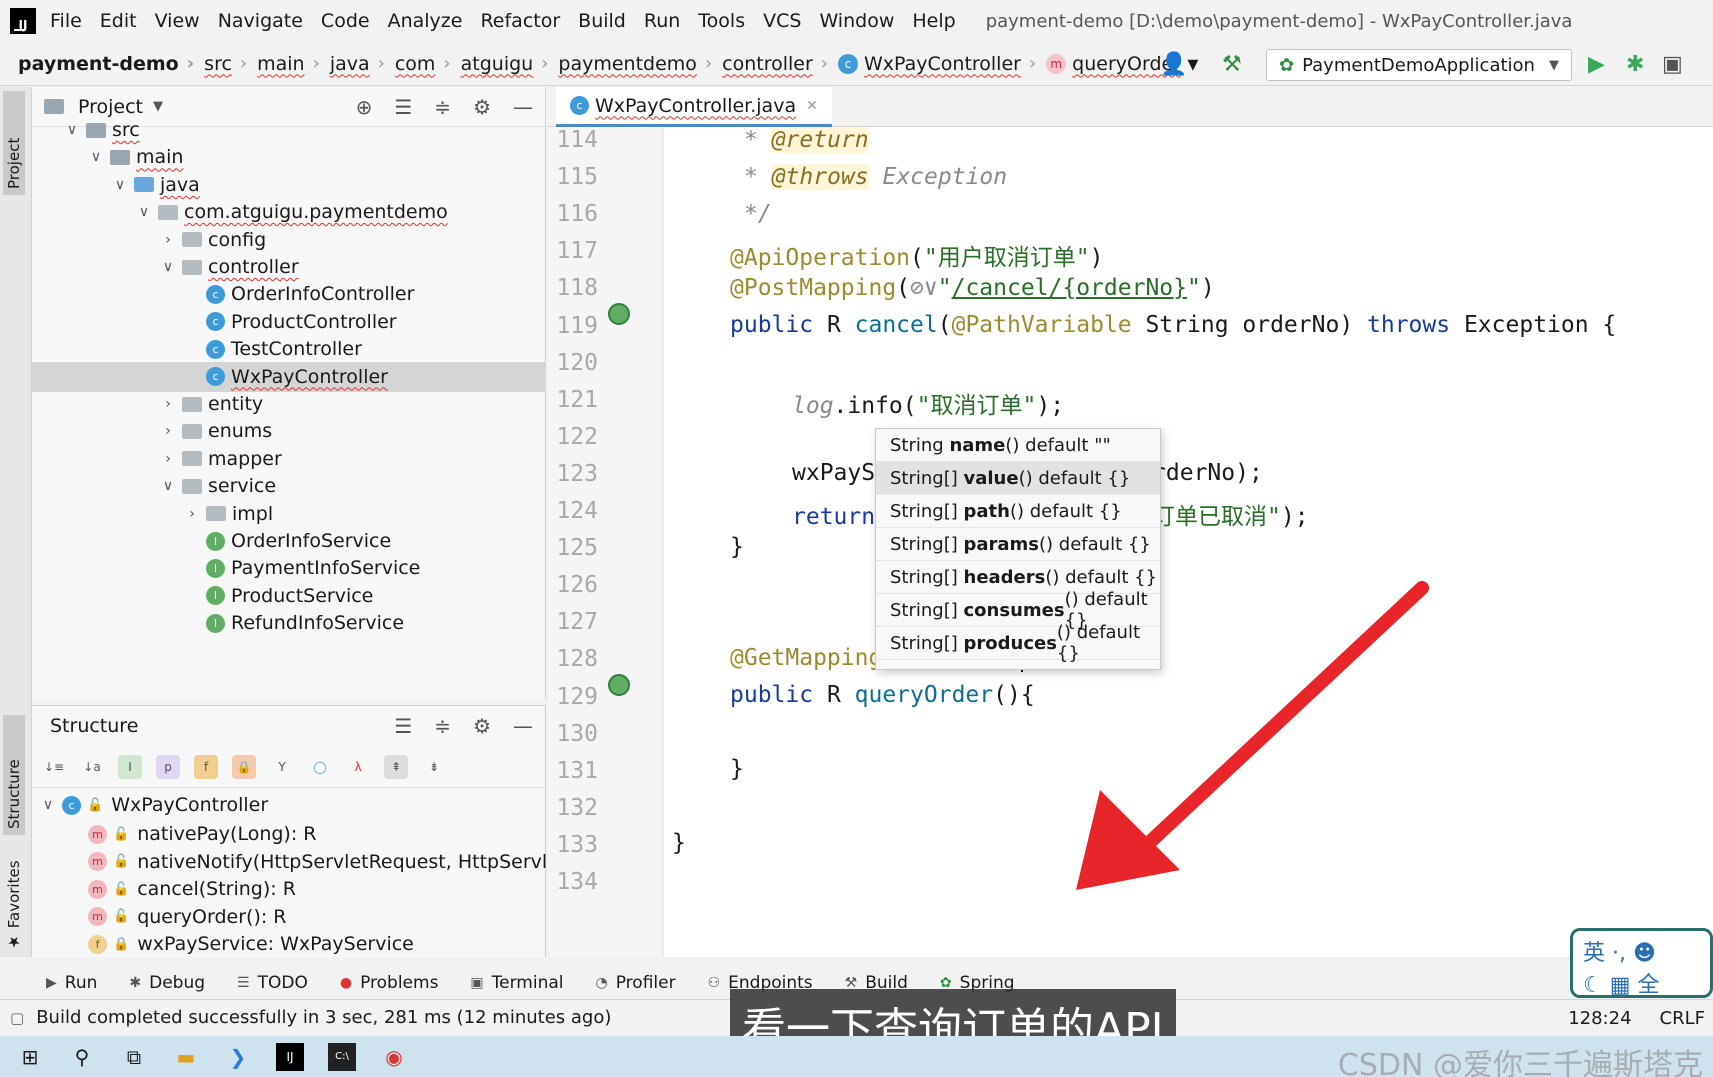  Describe the element at coordinates (289, 596) in the screenshot. I see `tree-item: I ProductService` at that location.